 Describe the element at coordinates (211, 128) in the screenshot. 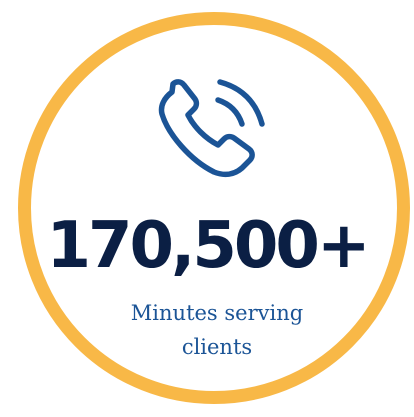

I see `phone-ringing-icon` at that location.